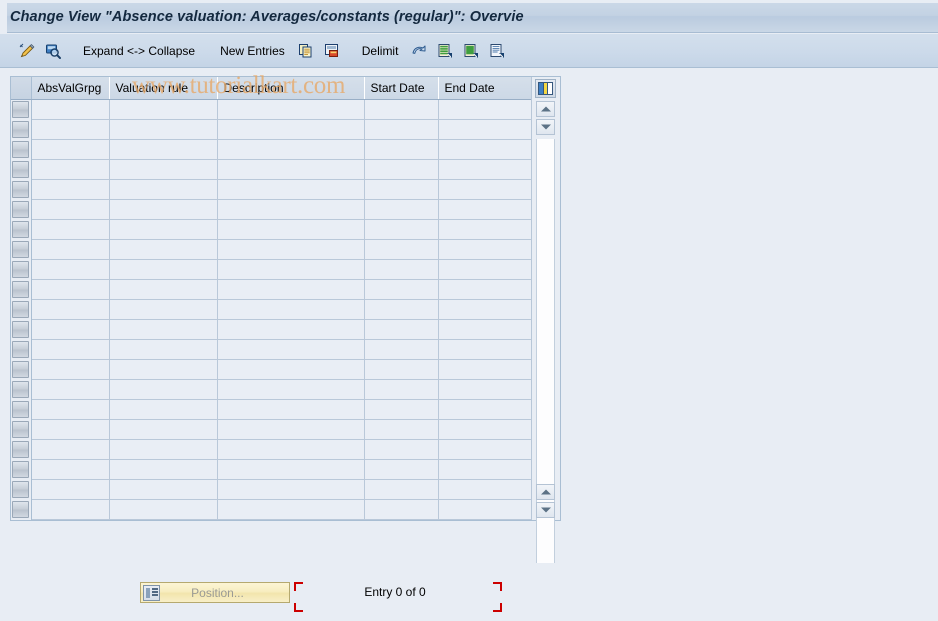 This screenshot has height=621, width=938. What do you see at coordinates (545, 109) in the screenshot?
I see `scroll-up-top-button` at bounding box center [545, 109].